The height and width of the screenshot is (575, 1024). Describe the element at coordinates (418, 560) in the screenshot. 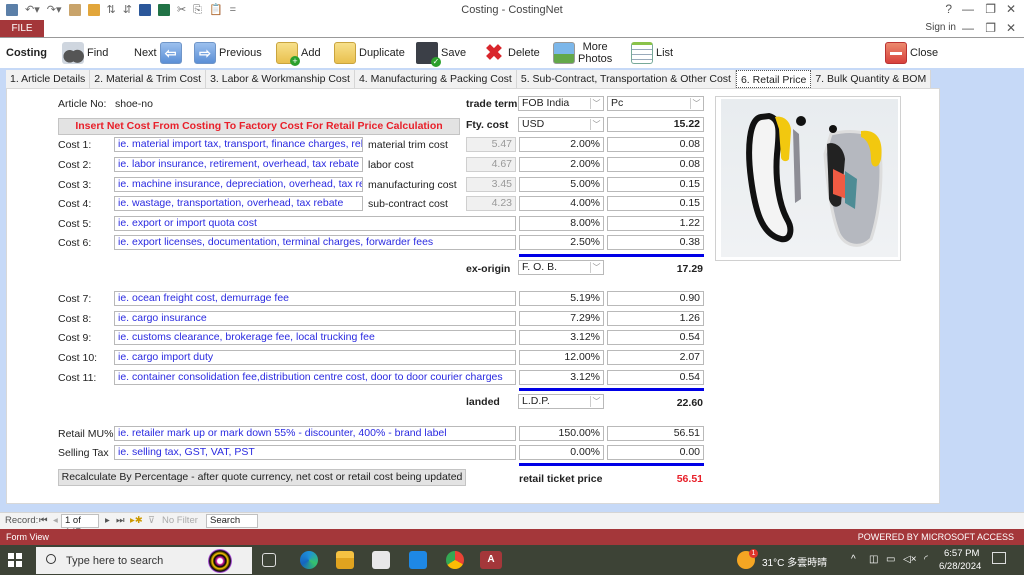

I see `mail-icon` at that location.